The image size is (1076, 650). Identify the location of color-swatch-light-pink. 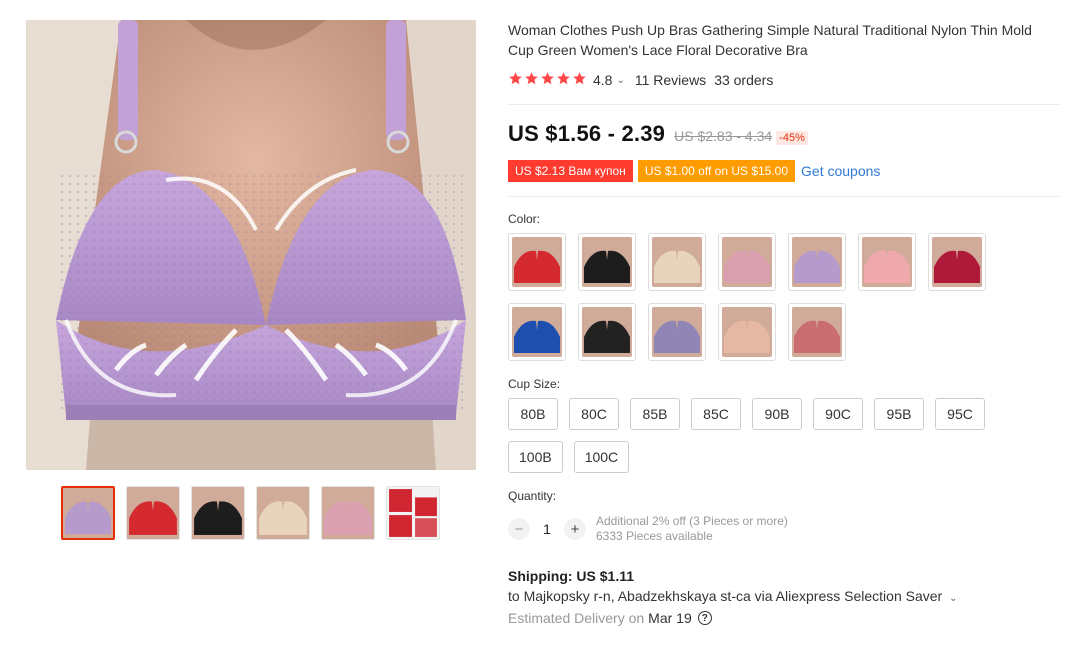
(887, 262).